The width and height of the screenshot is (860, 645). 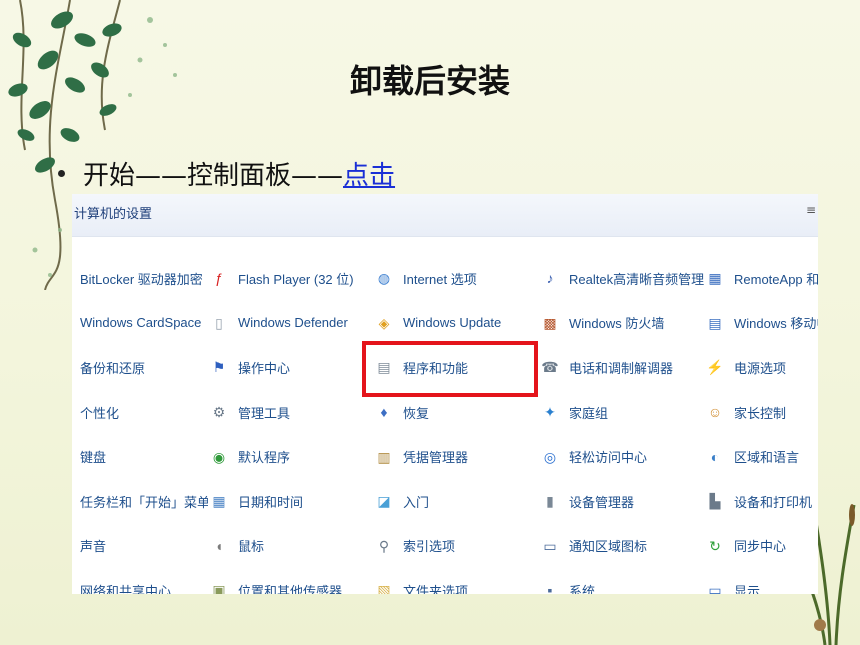 I want to click on recovery-icon: ♦, so click(x=384, y=412).